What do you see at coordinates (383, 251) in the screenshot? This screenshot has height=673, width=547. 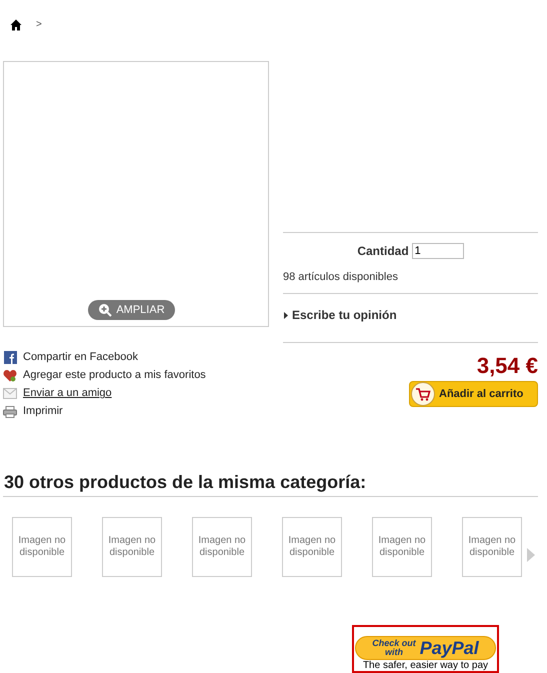 I see `quantity-label: Cantidad` at bounding box center [383, 251].